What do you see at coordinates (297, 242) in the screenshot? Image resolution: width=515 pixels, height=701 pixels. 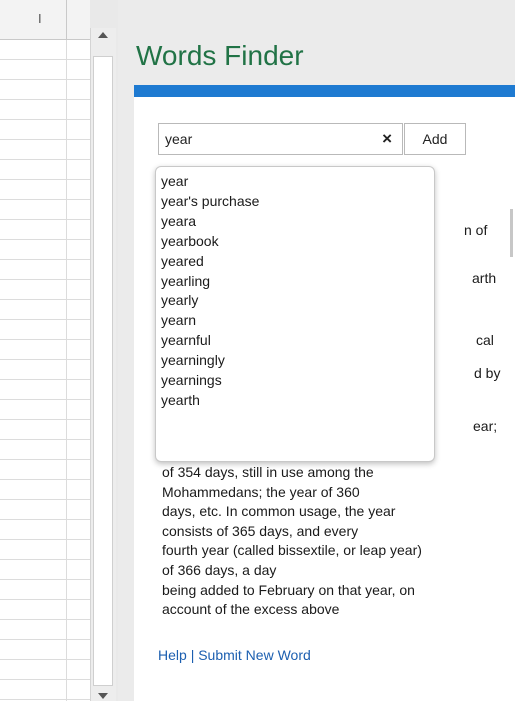 I see `suggestion-item: yearbook` at bounding box center [297, 242].